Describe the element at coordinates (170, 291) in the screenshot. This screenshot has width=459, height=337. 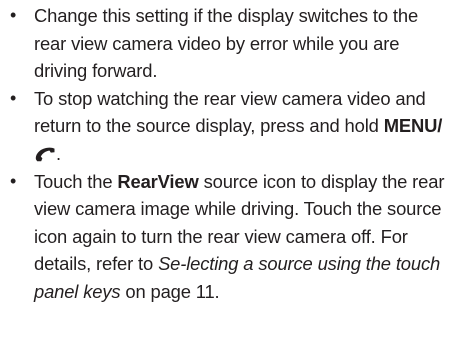
I see `bullet-text-end: on page 11.` at that location.